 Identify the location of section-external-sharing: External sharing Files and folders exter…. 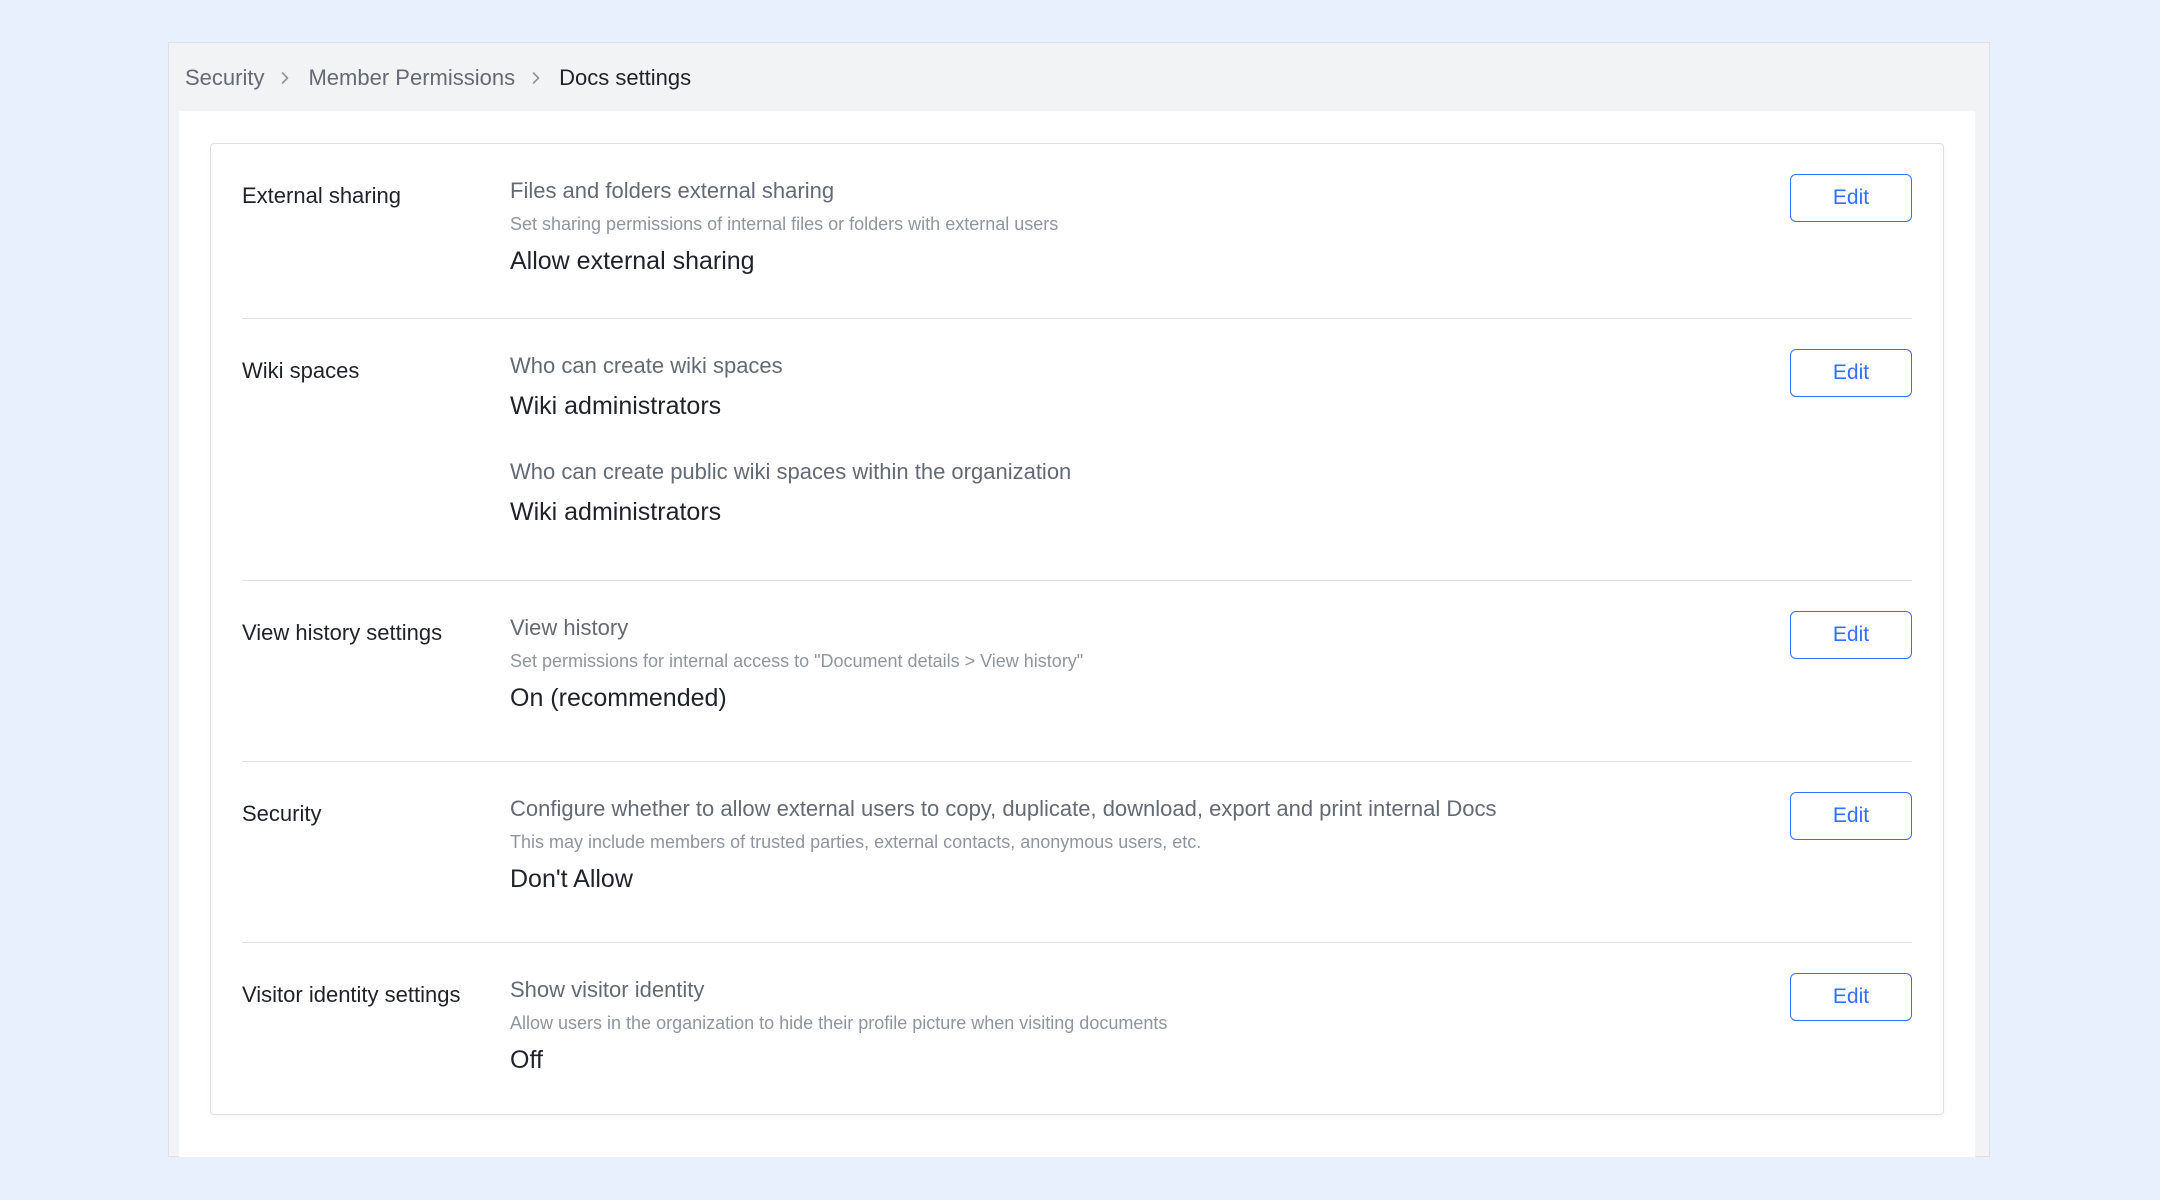
(1077, 231).